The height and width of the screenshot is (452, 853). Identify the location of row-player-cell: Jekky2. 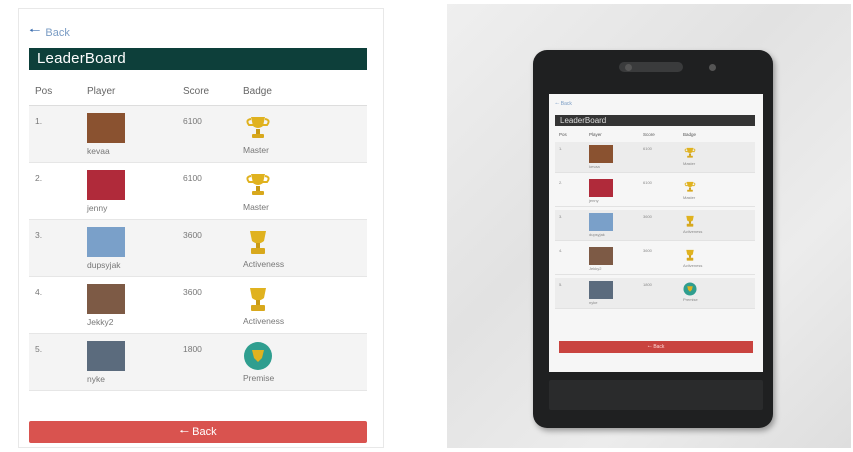
(135, 305).